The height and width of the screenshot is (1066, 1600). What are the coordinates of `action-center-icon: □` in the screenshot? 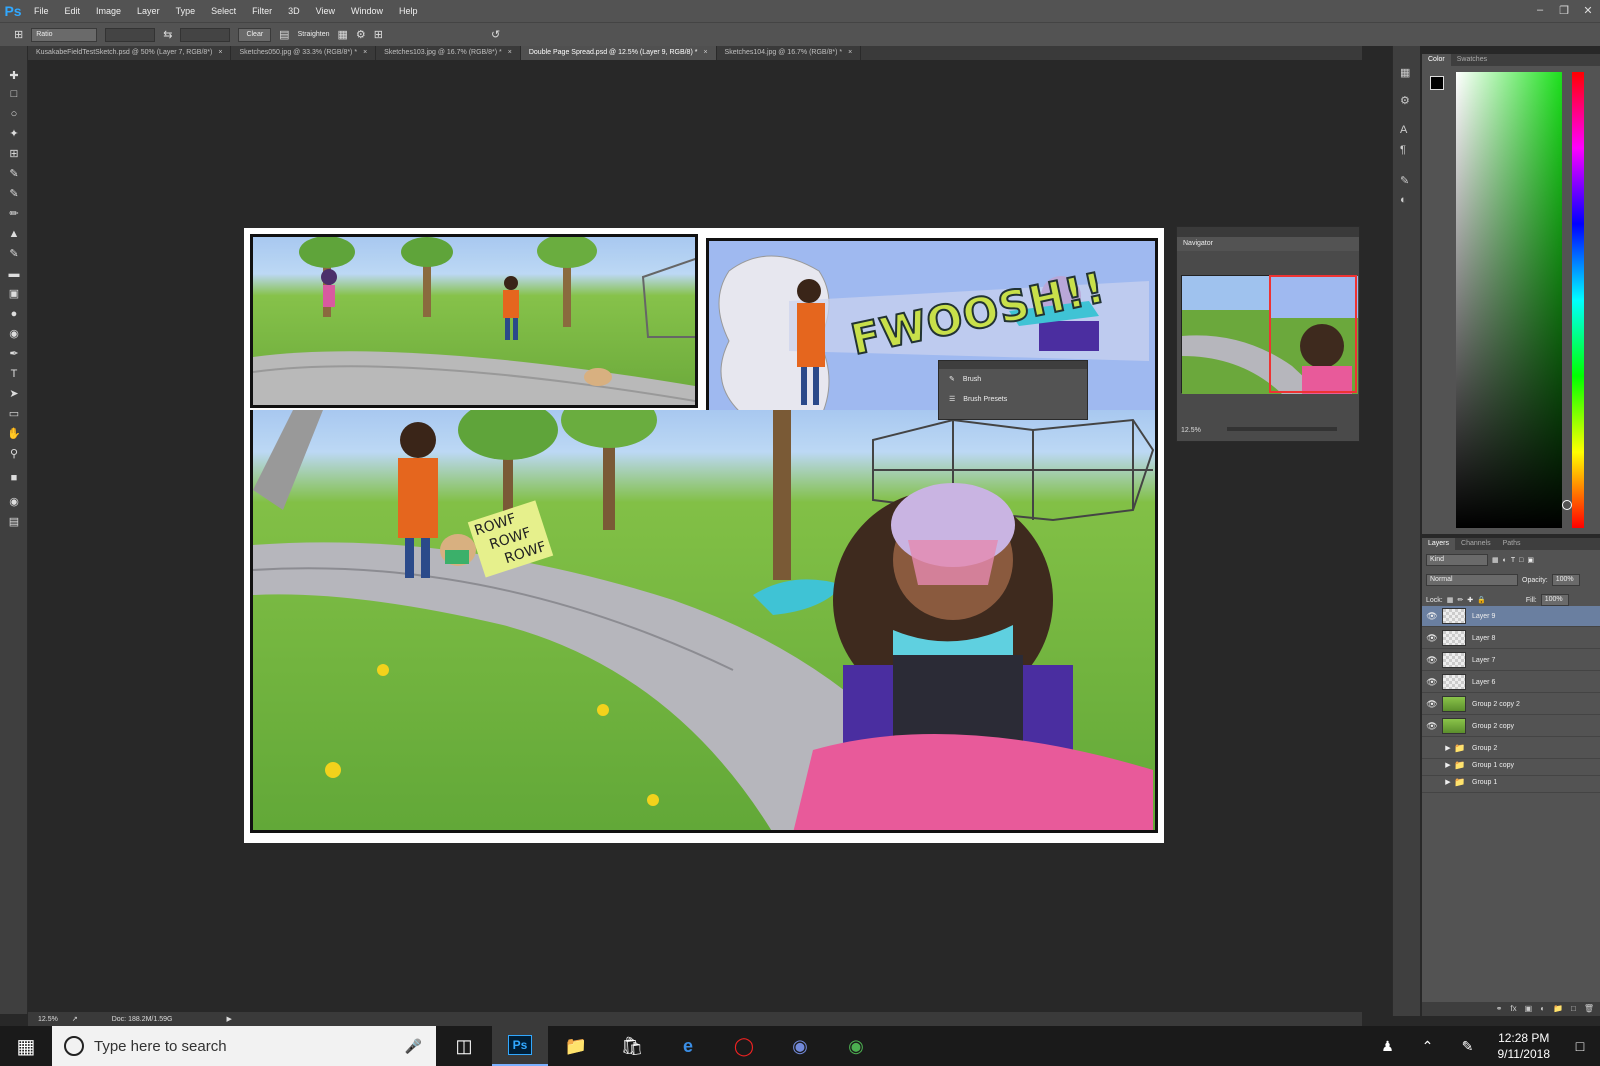 It's located at (1580, 1046).